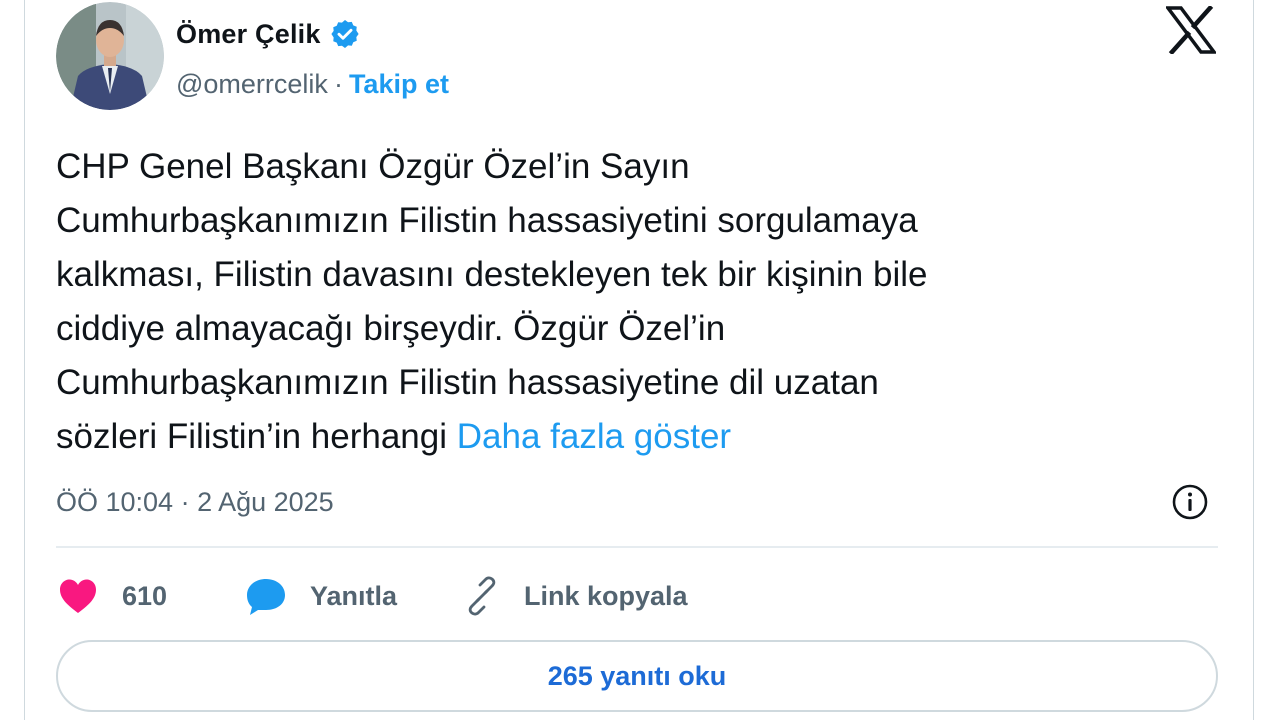  Describe the element at coordinates (195, 502) in the screenshot. I see `tweet-timestamp: ÖÖ 10:04 · 2 Ağu 2025` at that location.